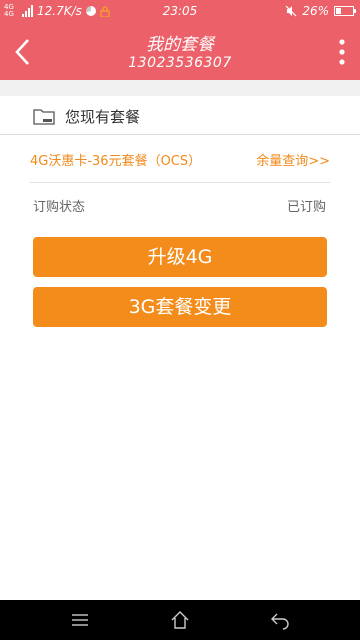 This screenshot has width=360, height=640. What do you see at coordinates (291, 11) in the screenshot?
I see `mute-icon` at bounding box center [291, 11].